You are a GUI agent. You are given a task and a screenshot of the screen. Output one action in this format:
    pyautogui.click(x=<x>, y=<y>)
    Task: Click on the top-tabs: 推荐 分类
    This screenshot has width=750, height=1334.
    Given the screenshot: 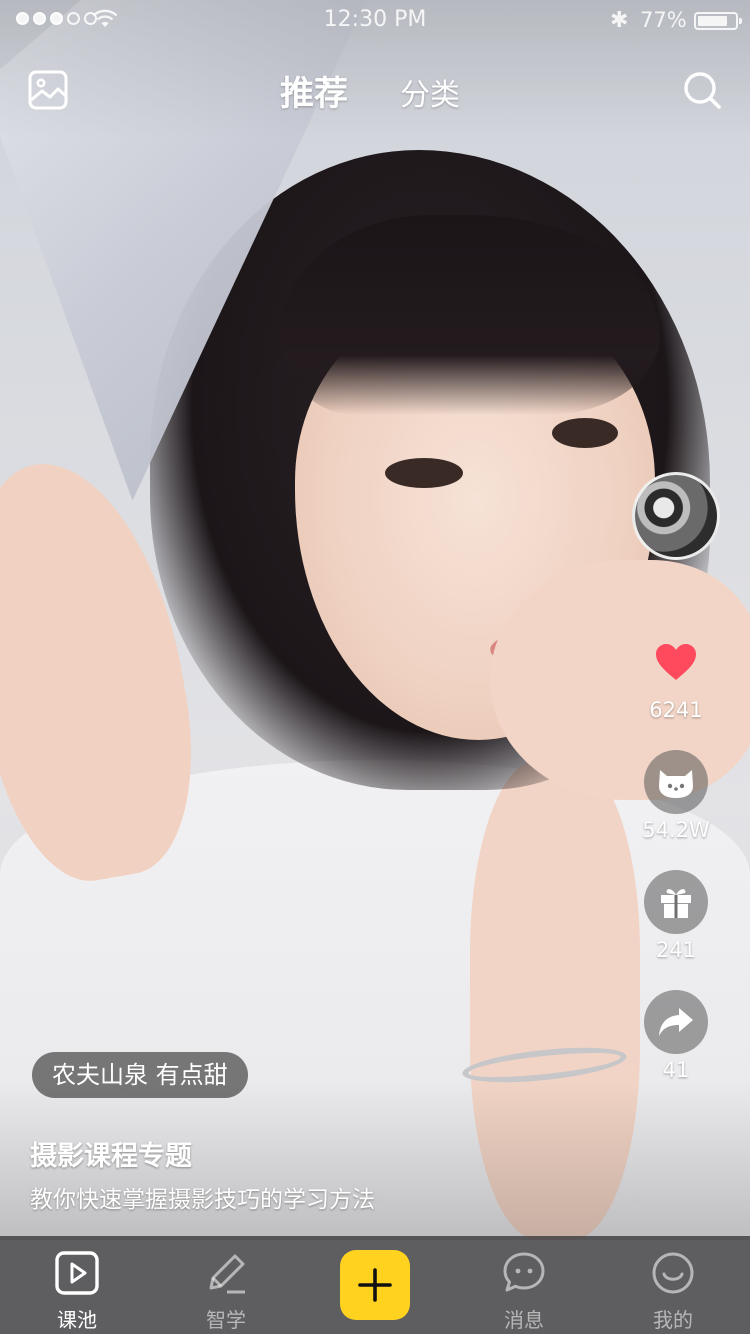 What is the action you would take?
    pyautogui.click(x=370, y=90)
    